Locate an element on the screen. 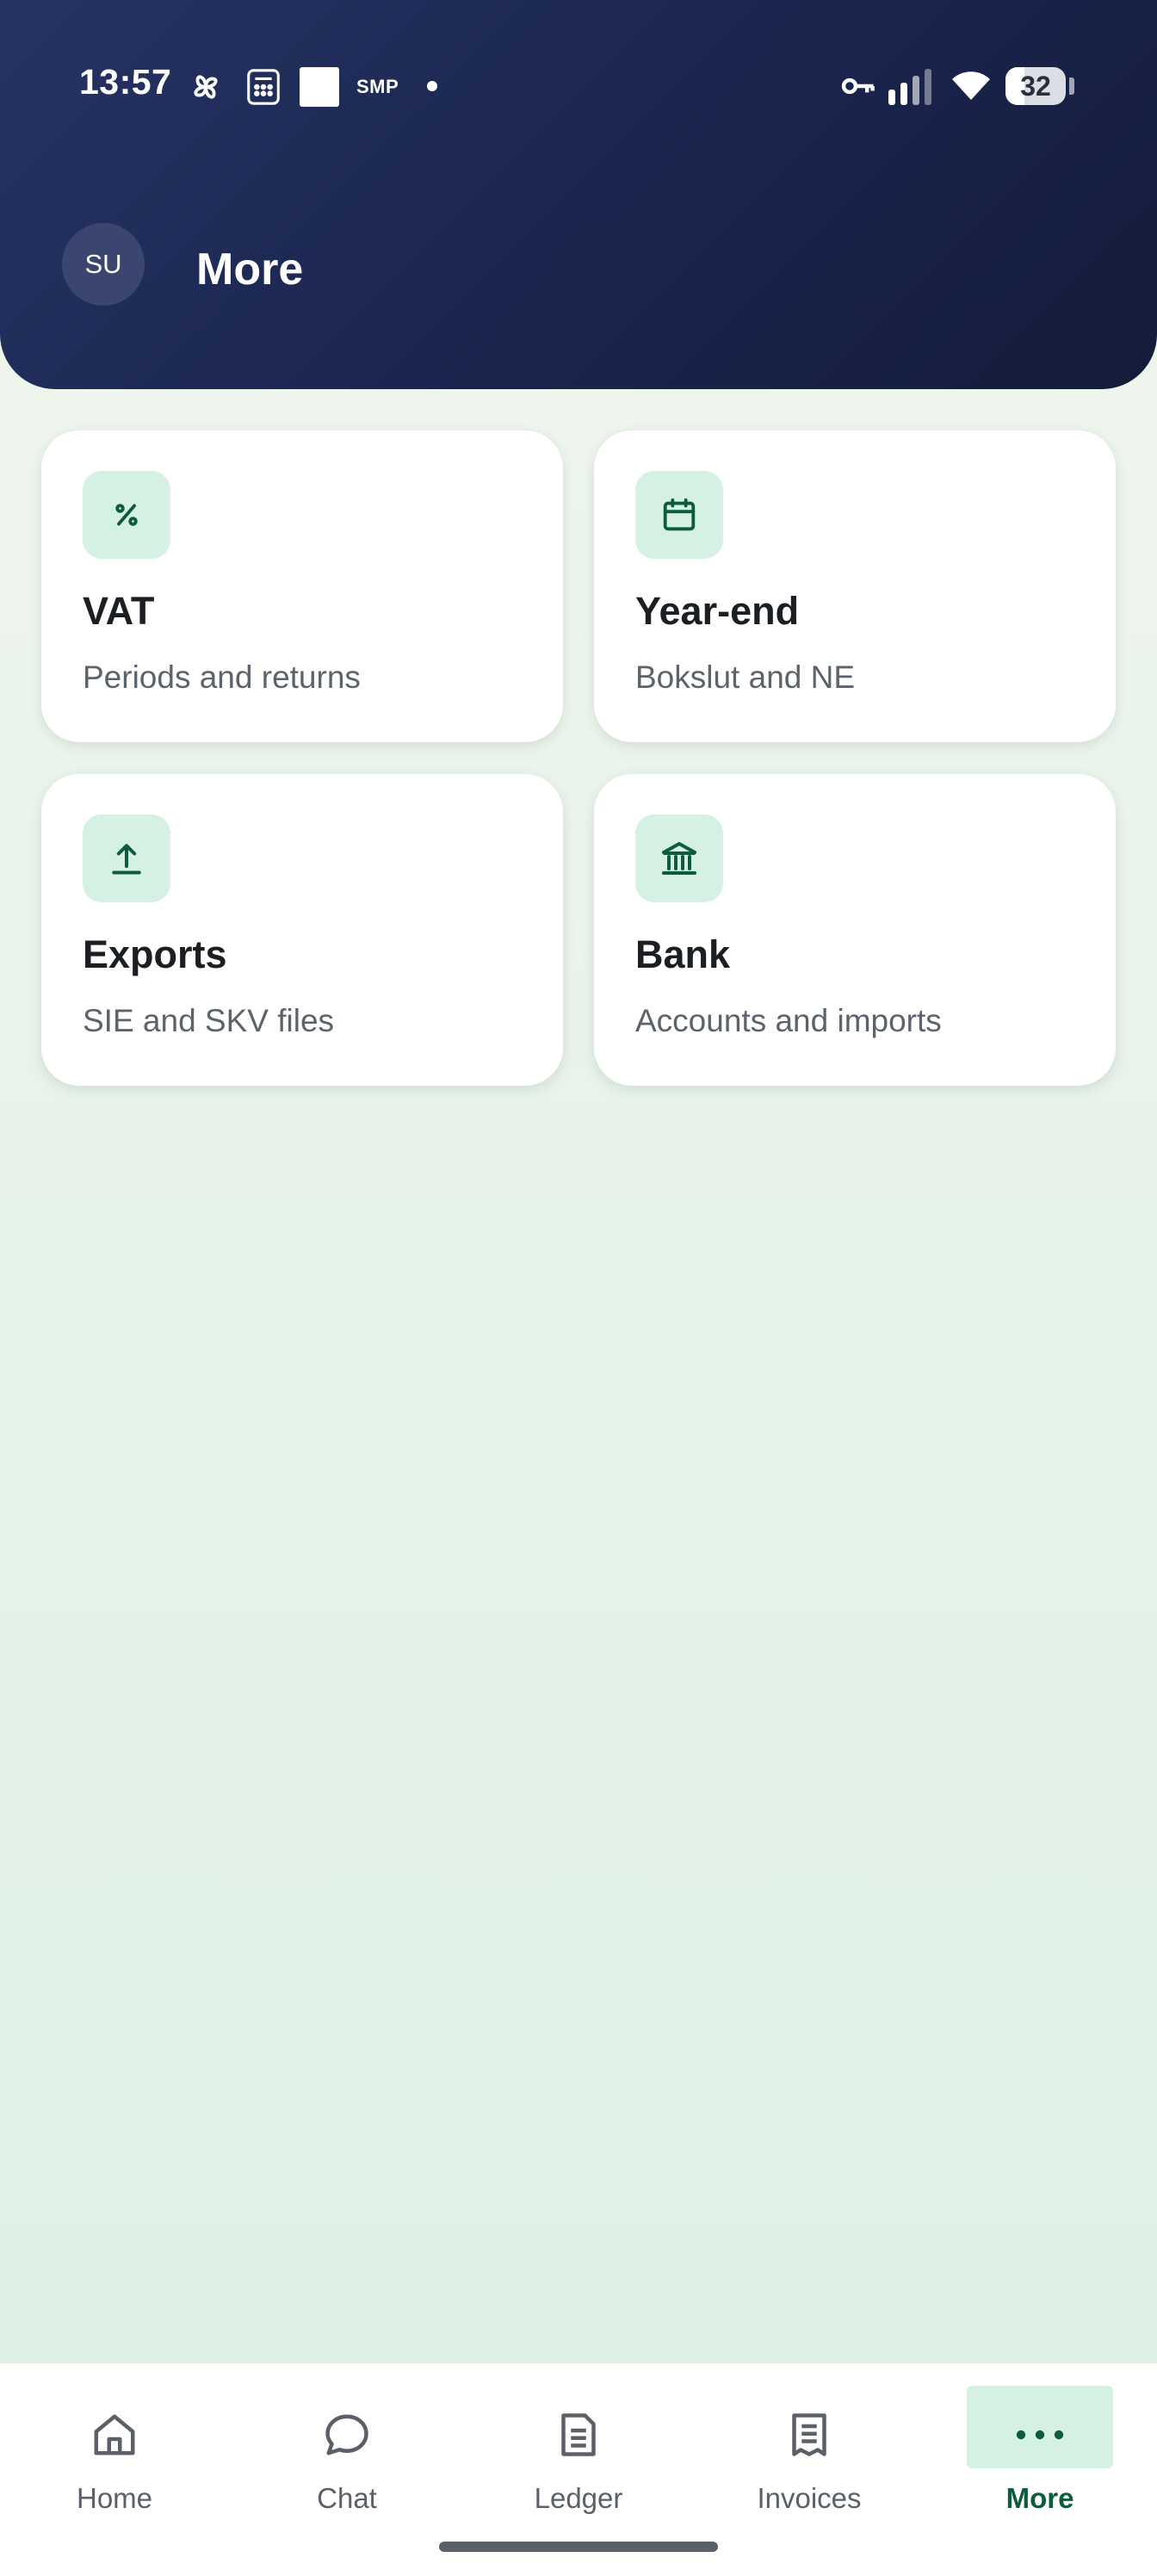  battery-icon: 32 is located at coordinates (1035, 86).